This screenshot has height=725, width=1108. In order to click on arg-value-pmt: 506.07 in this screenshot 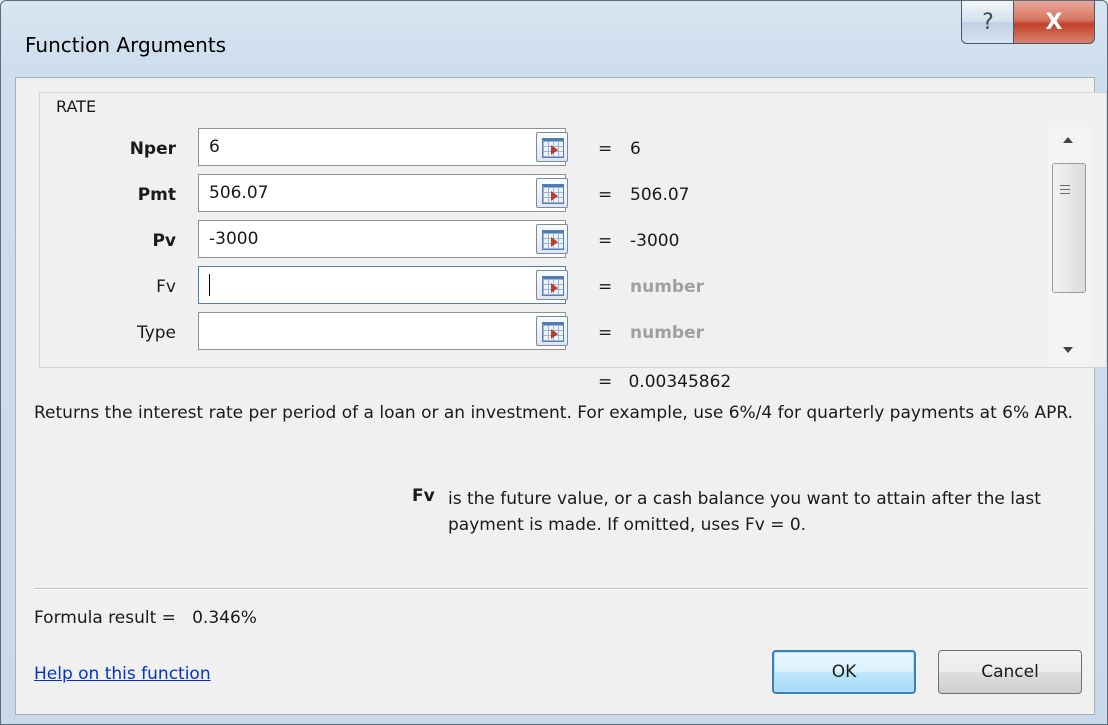, I will do `click(660, 195)`.